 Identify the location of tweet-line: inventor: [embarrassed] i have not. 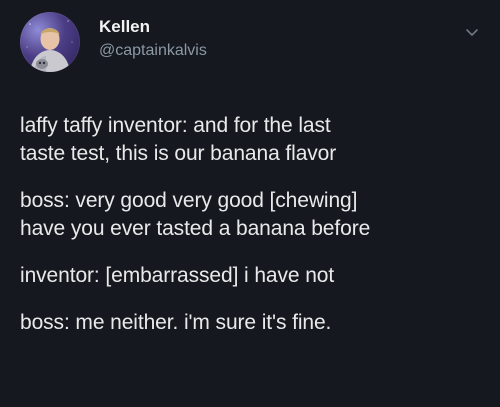
(177, 275).